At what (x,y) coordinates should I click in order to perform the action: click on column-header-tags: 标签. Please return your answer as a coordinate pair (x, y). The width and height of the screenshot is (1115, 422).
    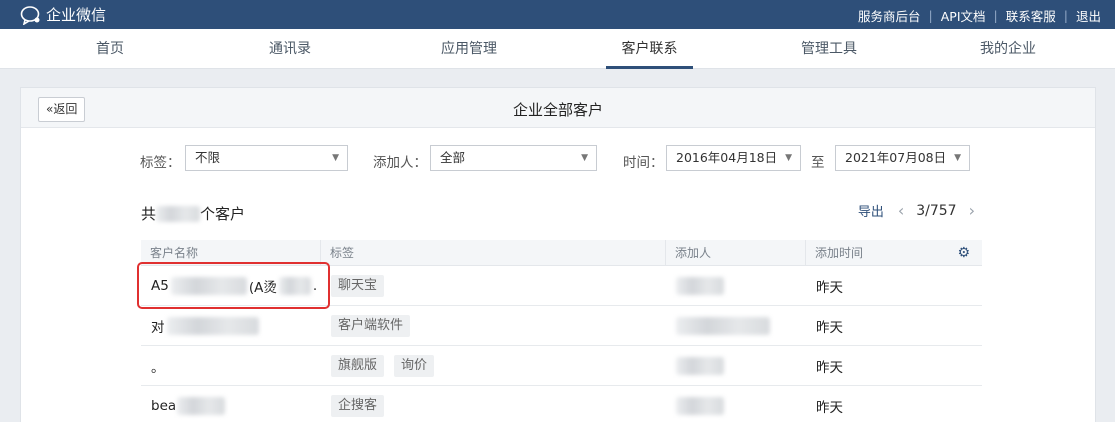
    Looking at the image, I should click on (493, 253).